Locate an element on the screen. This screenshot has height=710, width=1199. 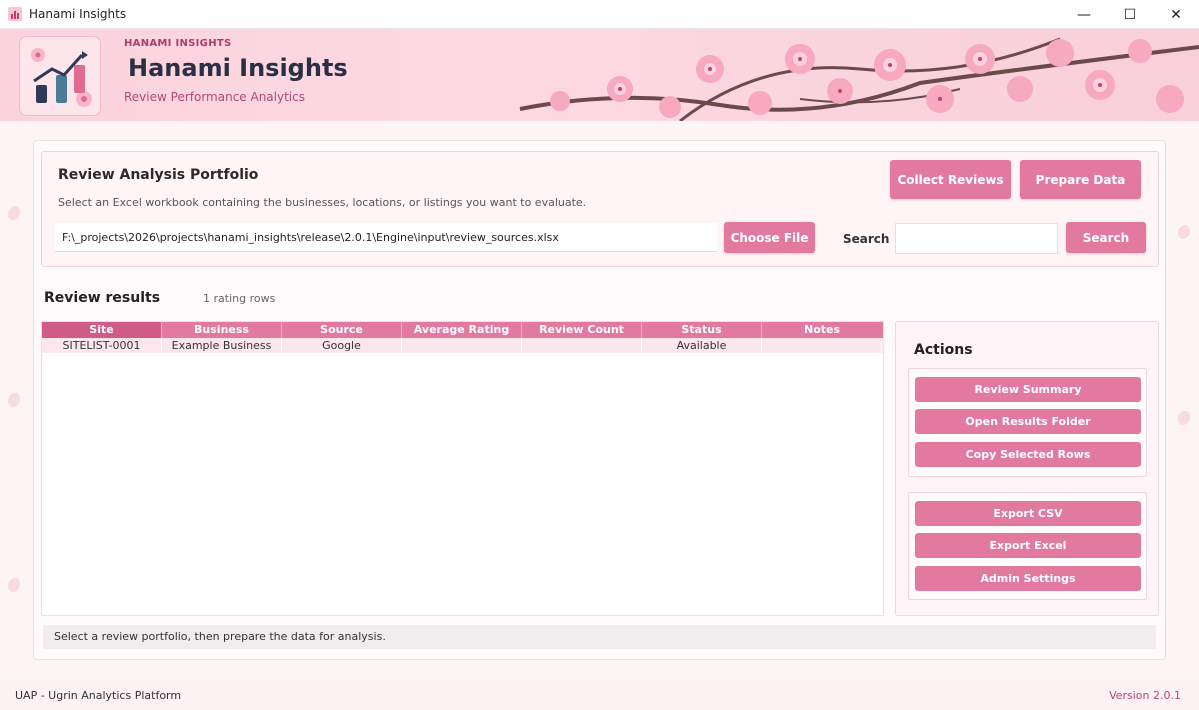
column-header-notes: Notes is located at coordinates (822, 330).